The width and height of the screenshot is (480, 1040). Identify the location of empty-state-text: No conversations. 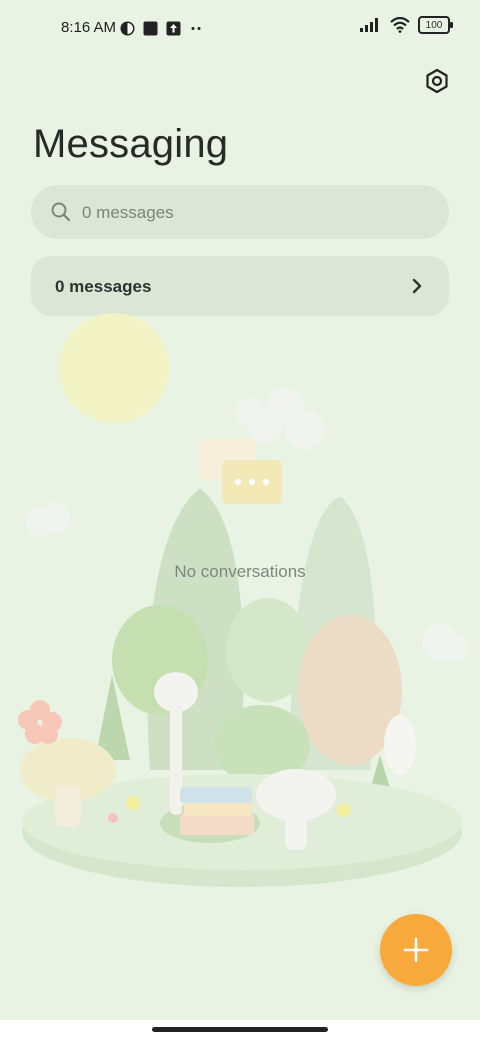
(240, 571).